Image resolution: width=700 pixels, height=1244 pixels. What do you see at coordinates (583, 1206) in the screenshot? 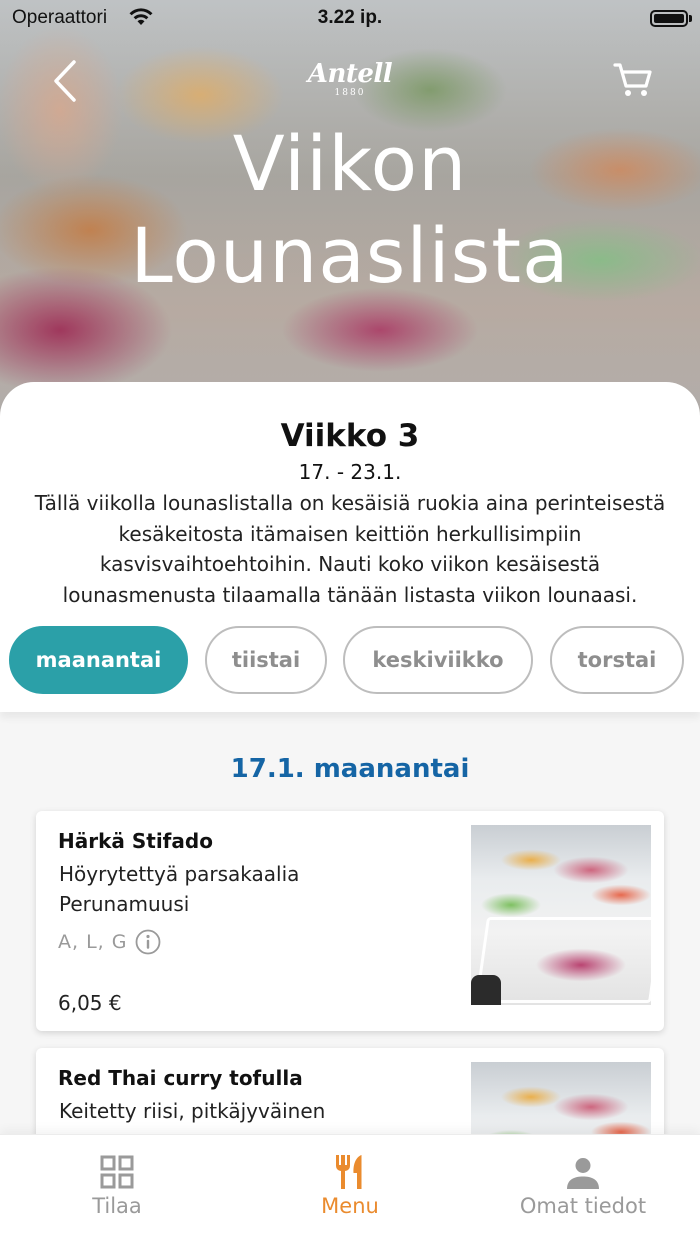
I see `tab-label: Omat tiedot` at bounding box center [583, 1206].